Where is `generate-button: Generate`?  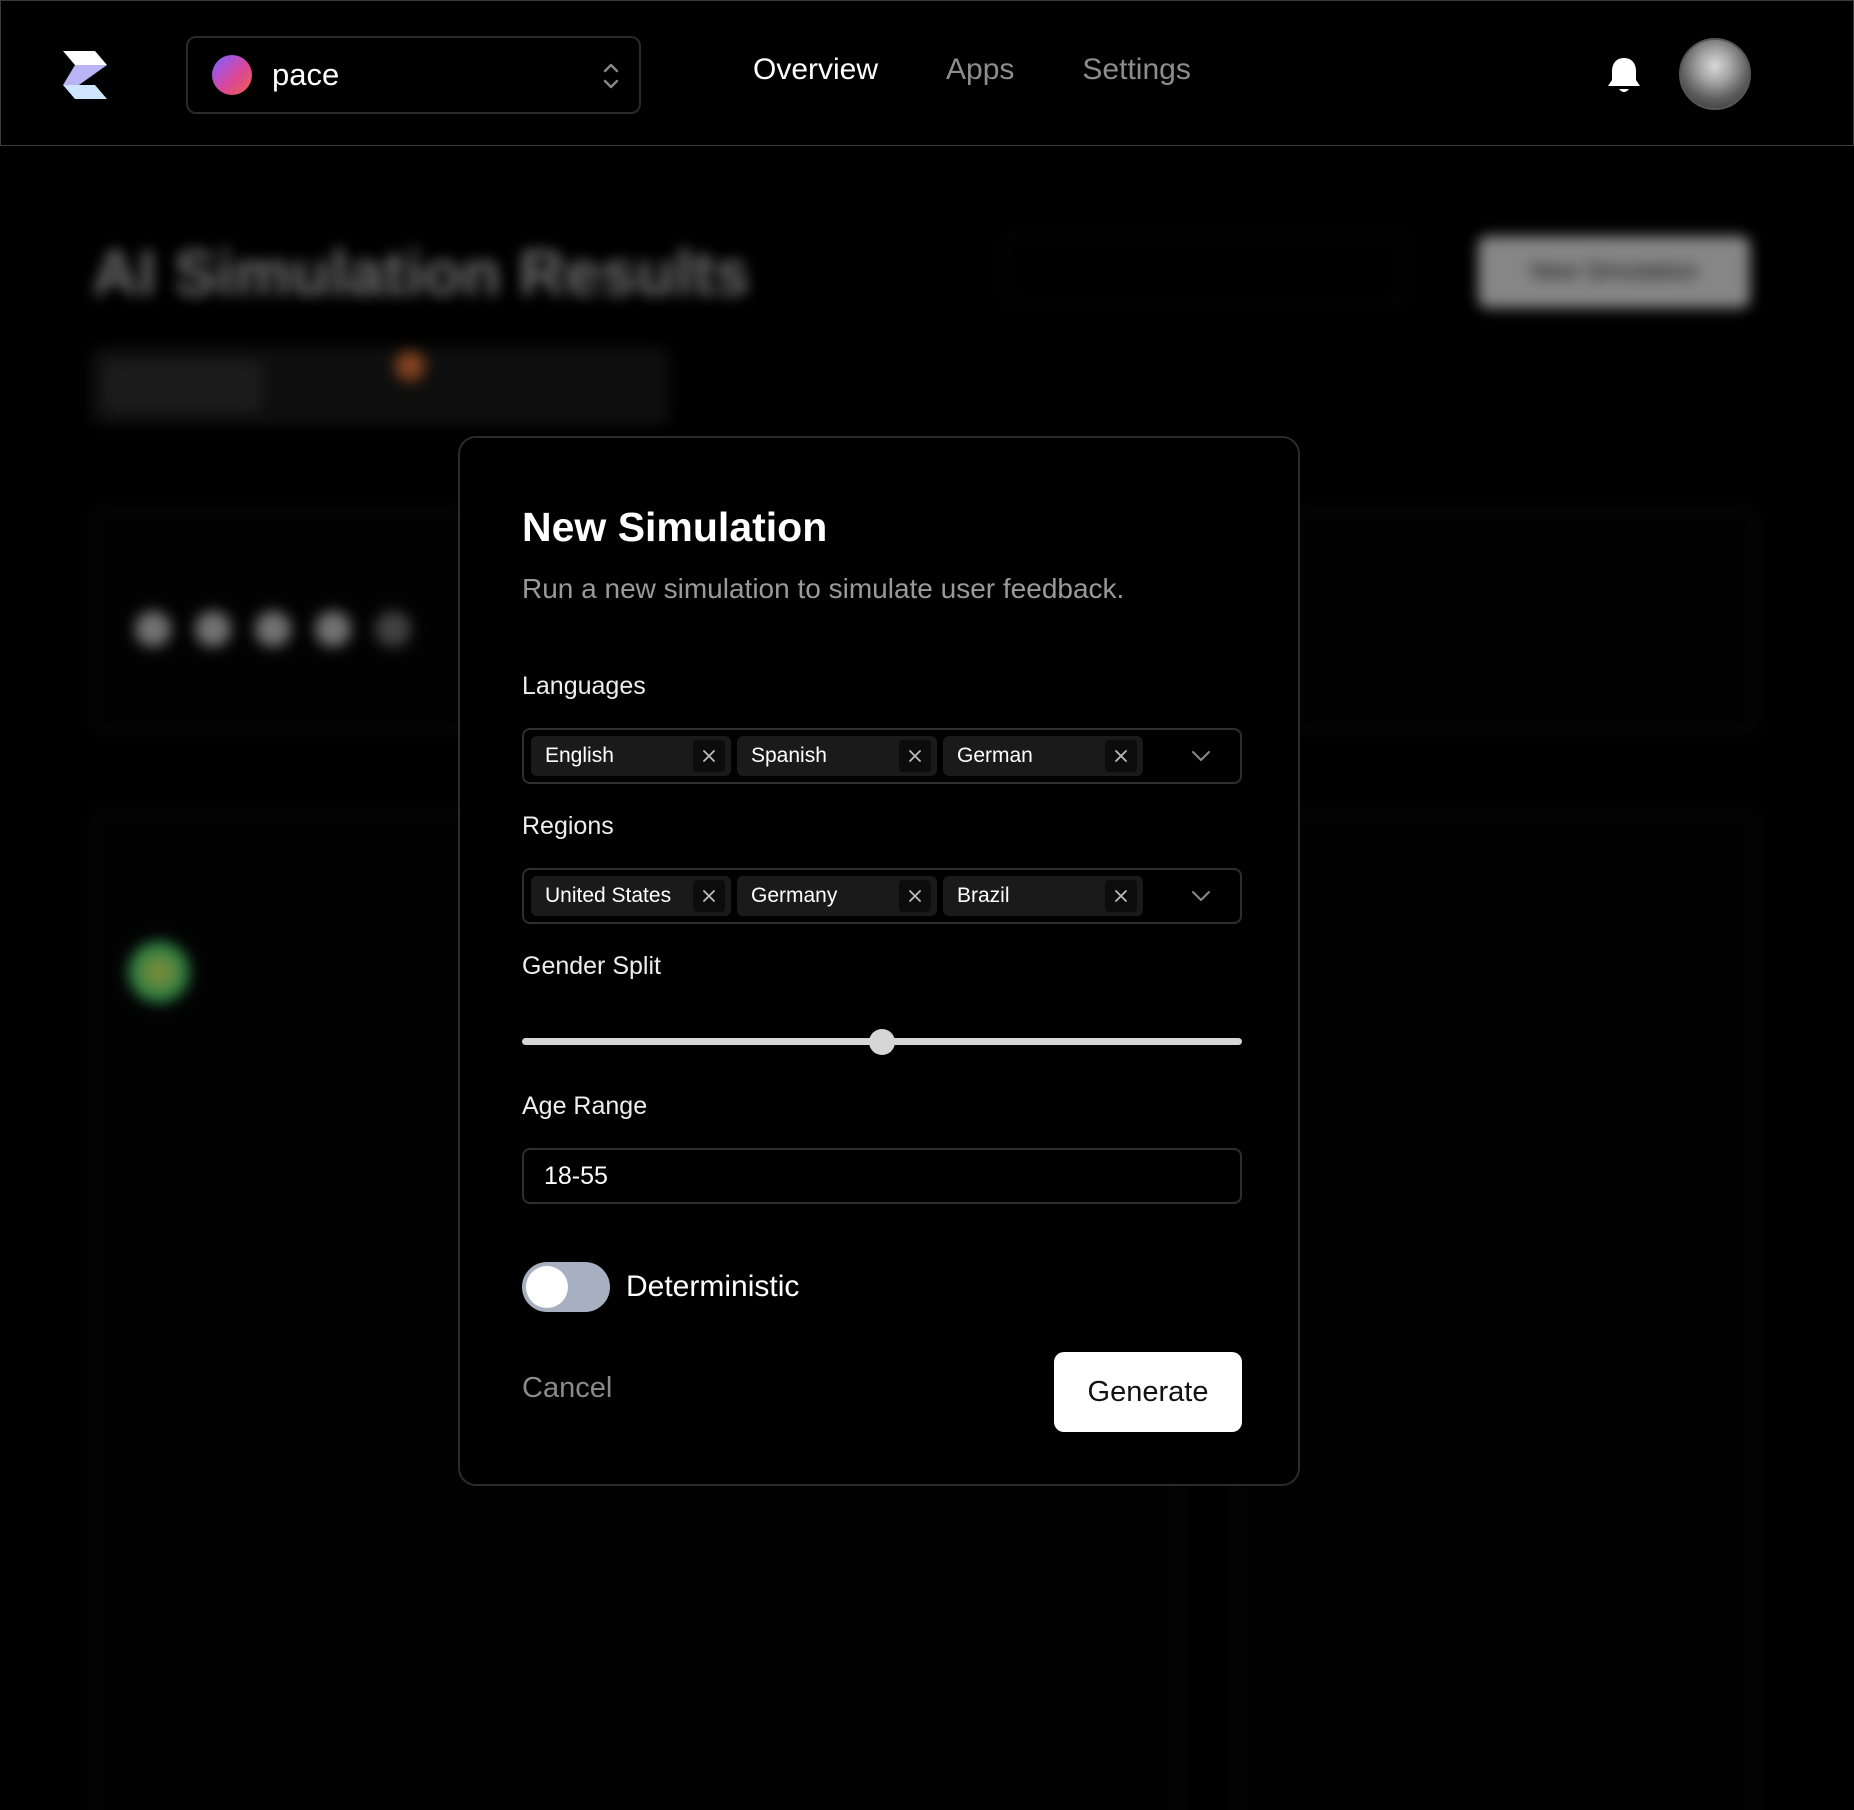
generate-button: Generate is located at coordinates (1148, 1392).